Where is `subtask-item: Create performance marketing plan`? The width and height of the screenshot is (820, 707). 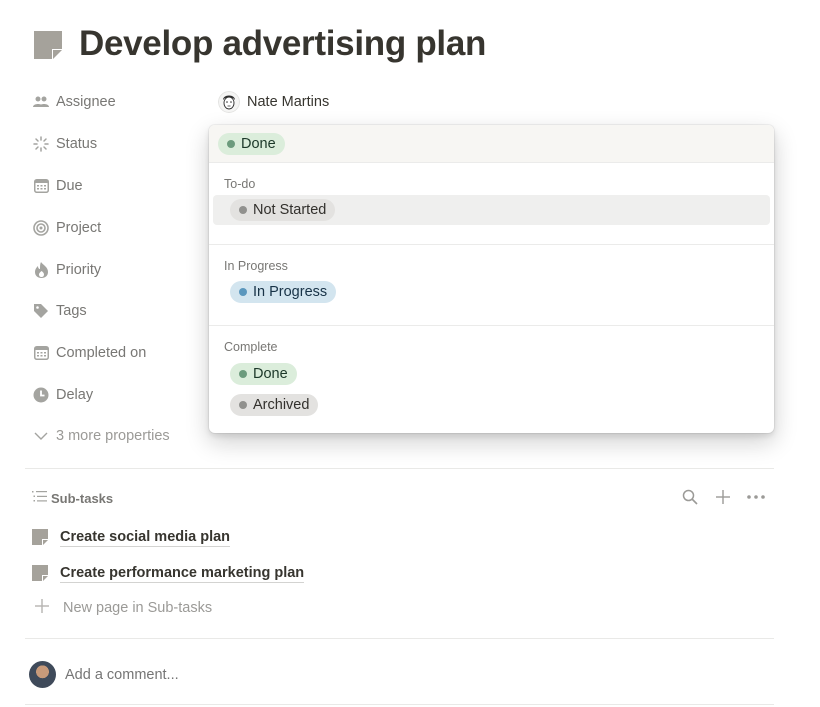 subtask-item: Create performance marketing plan is located at coordinates (168, 573).